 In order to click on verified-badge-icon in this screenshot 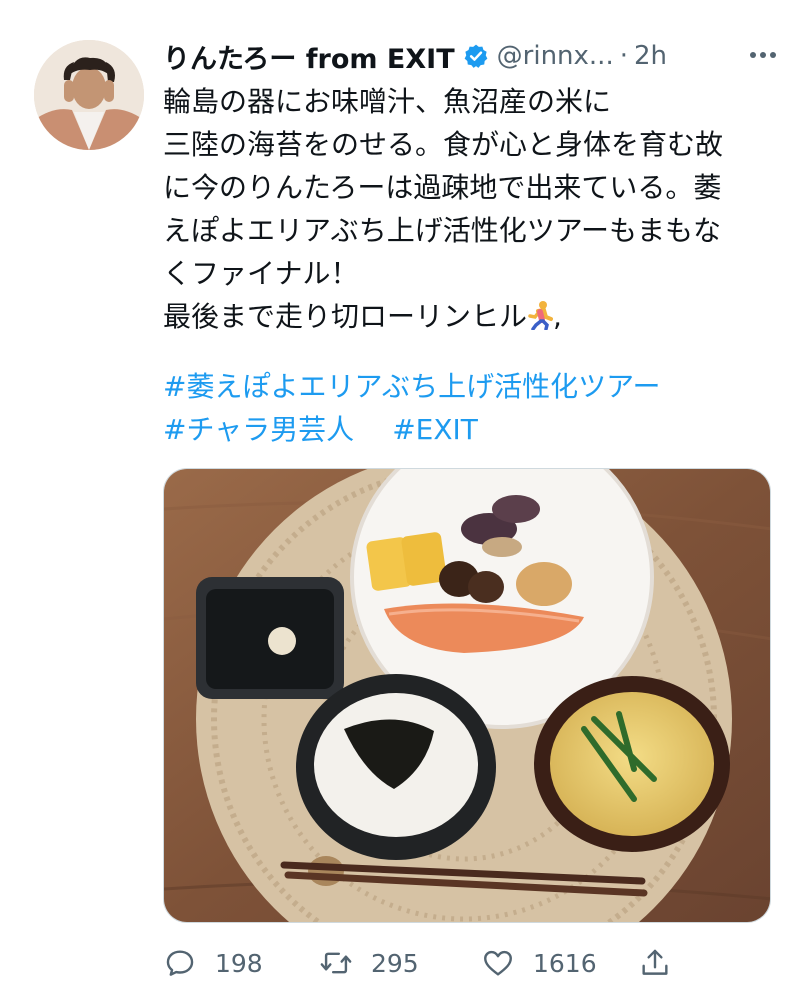, I will do `click(476, 56)`.